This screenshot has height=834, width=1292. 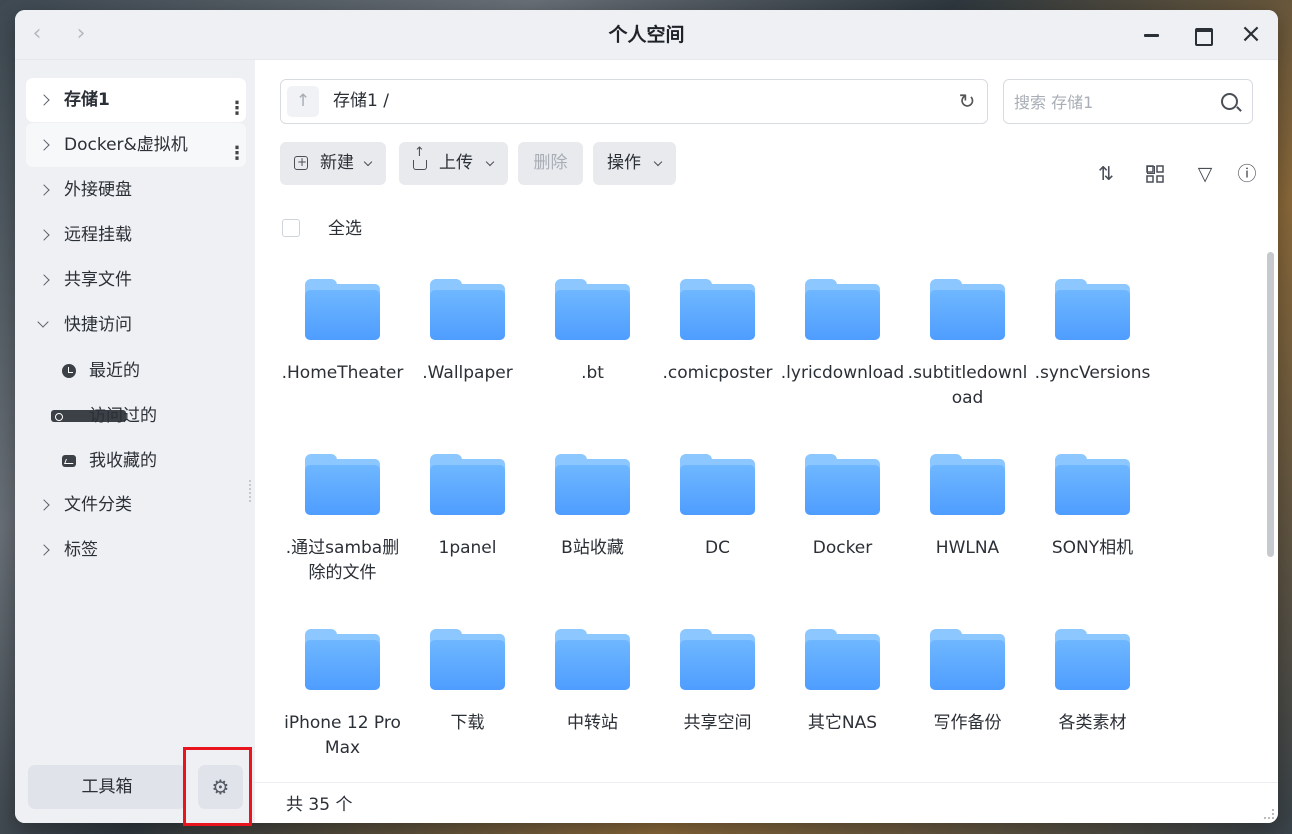 What do you see at coordinates (1251, 34) in the screenshot?
I see `close-button: ×` at bounding box center [1251, 34].